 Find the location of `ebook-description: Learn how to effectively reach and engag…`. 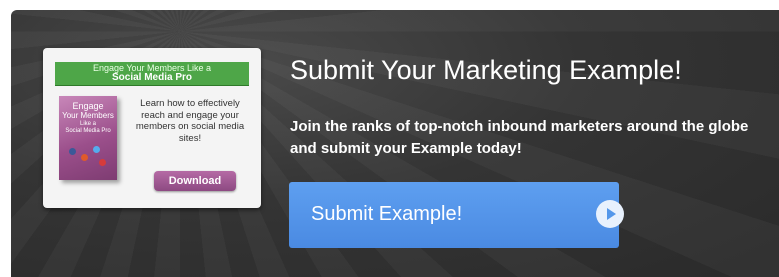

ebook-description: Learn how to effectively reach and engag… is located at coordinates (190, 121).